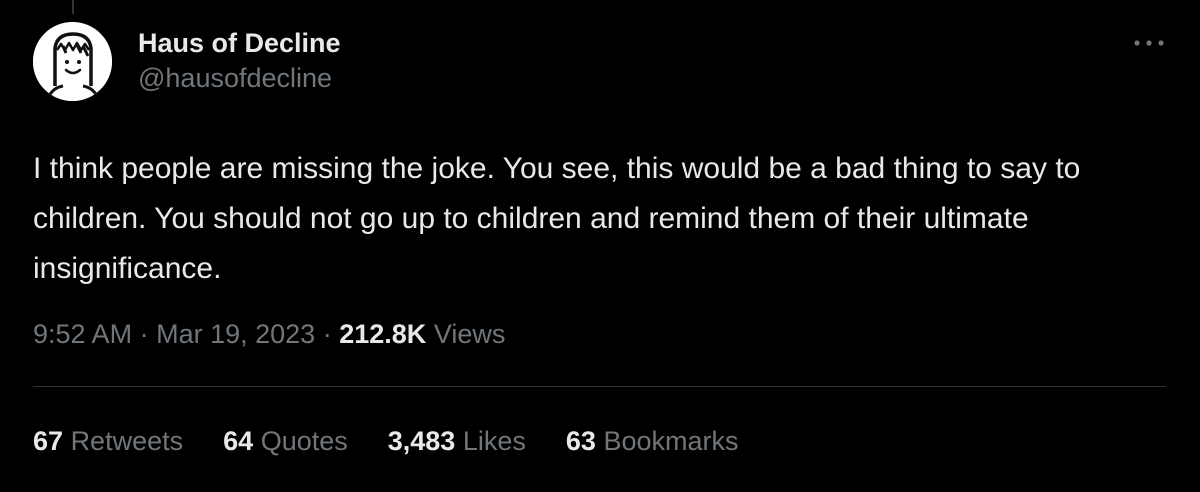 This screenshot has height=492, width=1200. I want to click on more-horizontal-icon, so click(1149, 43).